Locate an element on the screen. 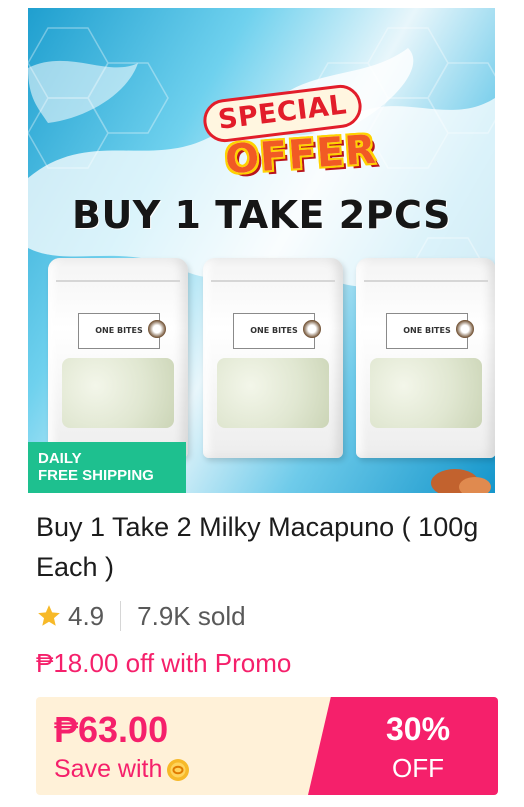 The width and height of the screenshot is (524, 807). promo-text: ₱18.00 off with Promo is located at coordinates (164, 663).